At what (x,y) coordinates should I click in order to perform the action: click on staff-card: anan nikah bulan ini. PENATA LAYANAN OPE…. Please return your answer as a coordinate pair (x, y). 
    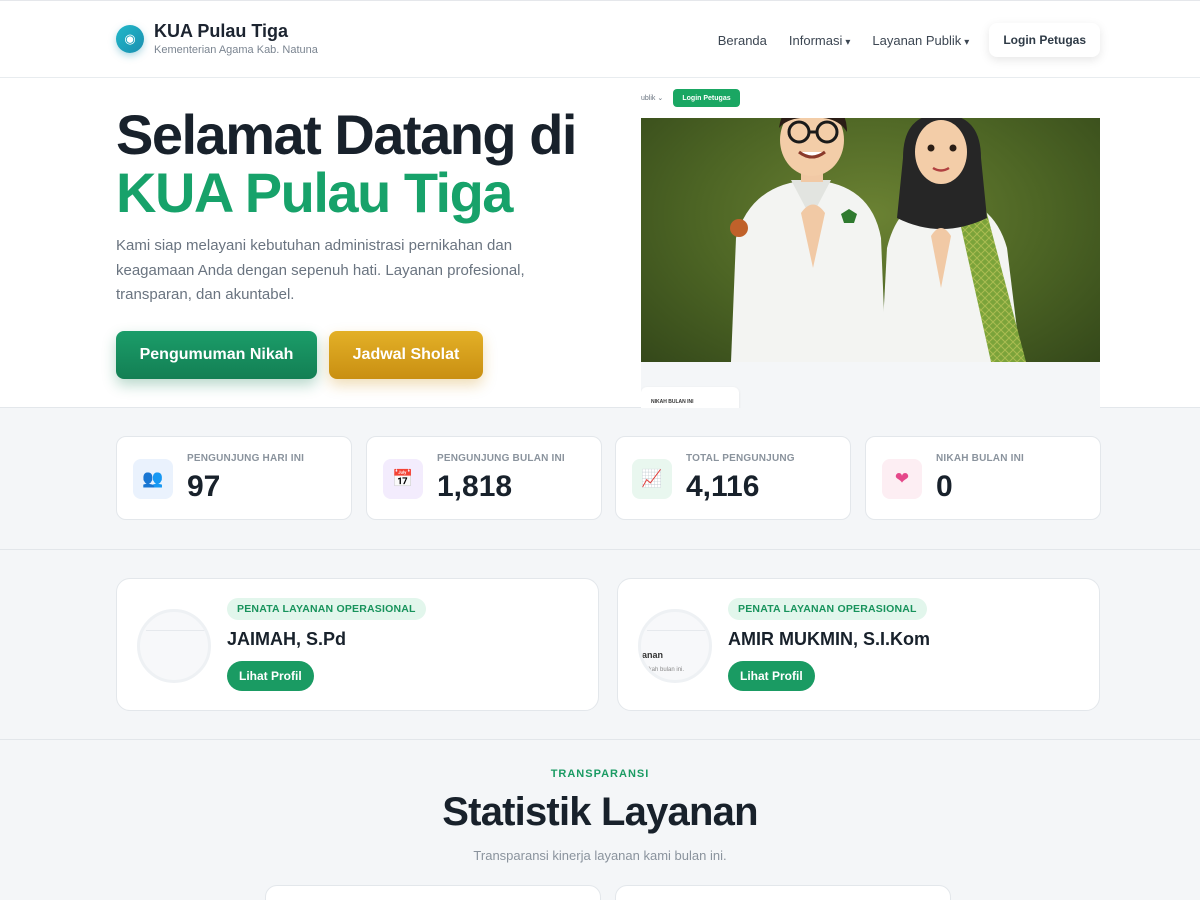
    Looking at the image, I should click on (858, 644).